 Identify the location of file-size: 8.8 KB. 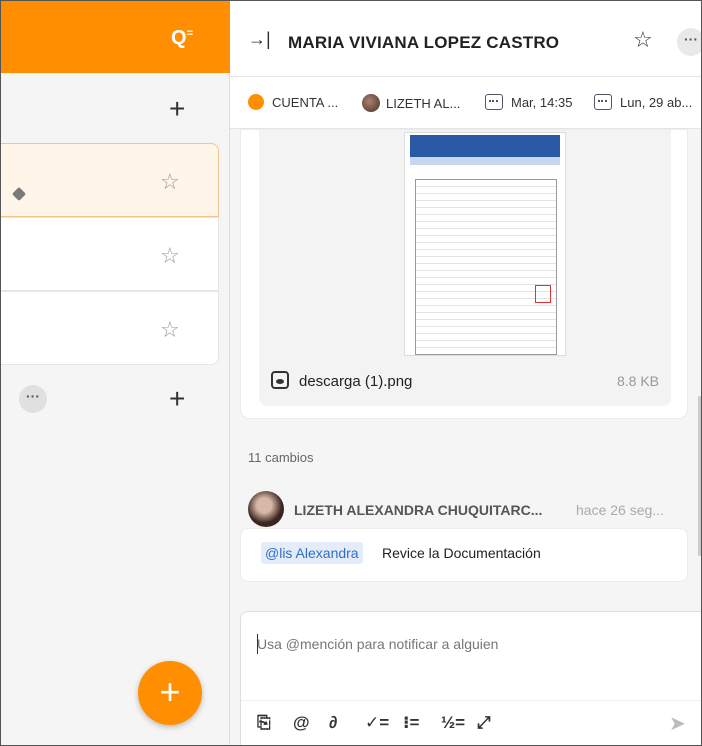
(637, 381).